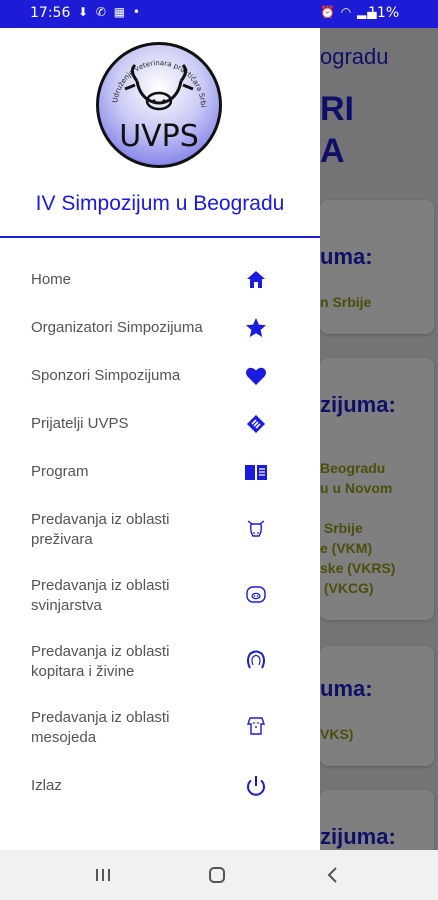  What do you see at coordinates (256, 376) in the screenshot?
I see `heart-icon` at bounding box center [256, 376].